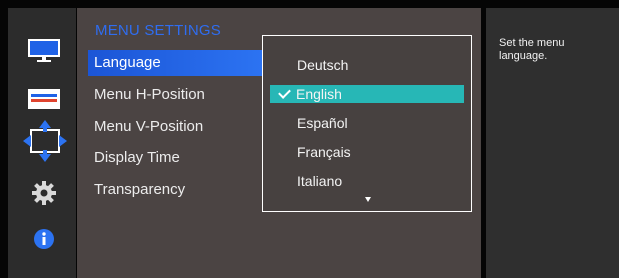  I want to click on language-option-espanol: Español, so click(367, 123).